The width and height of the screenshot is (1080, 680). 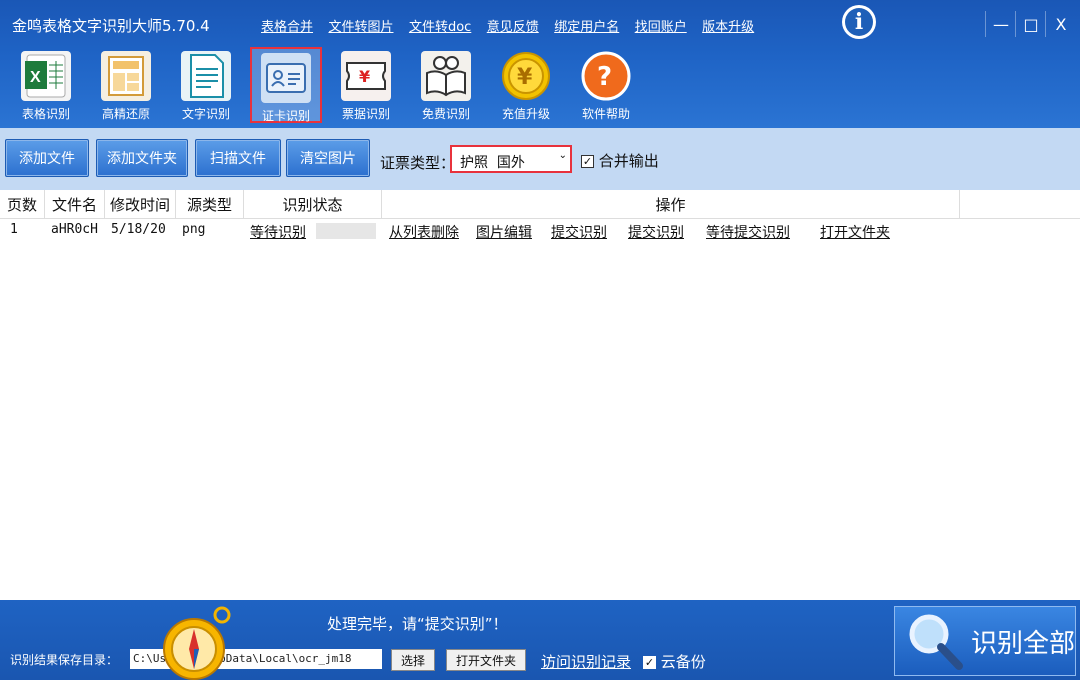 What do you see at coordinates (75, 204) in the screenshot?
I see `col-filename: 文件名` at bounding box center [75, 204].